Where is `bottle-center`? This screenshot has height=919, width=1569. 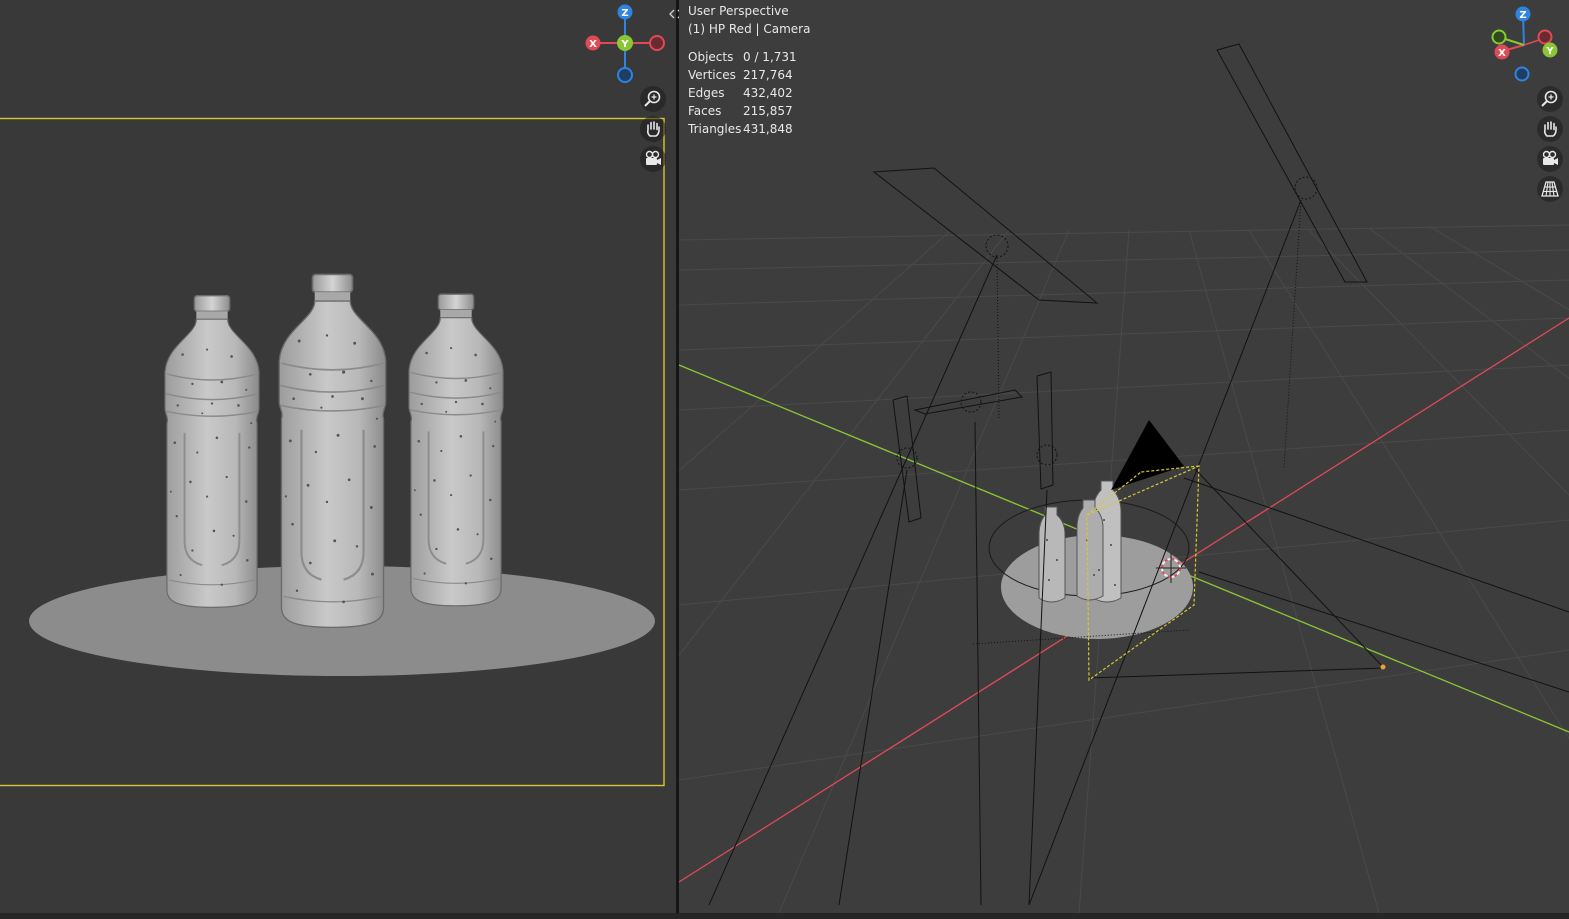
bottle-center is located at coordinates (332, 451).